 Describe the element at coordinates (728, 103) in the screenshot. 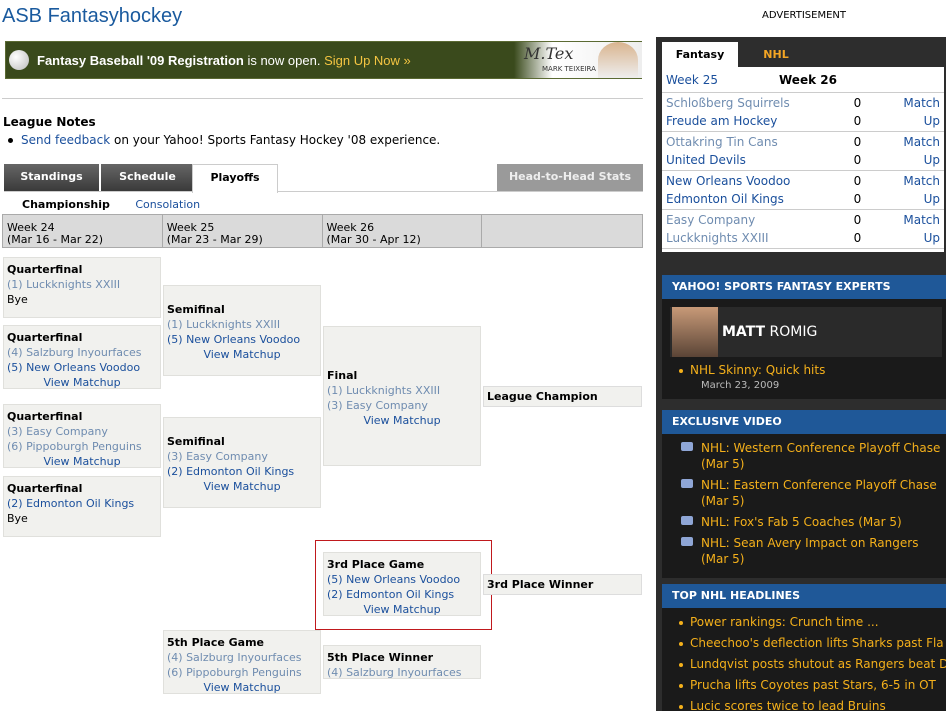

I see `team-name: Schloßberg Squirrels` at that location.